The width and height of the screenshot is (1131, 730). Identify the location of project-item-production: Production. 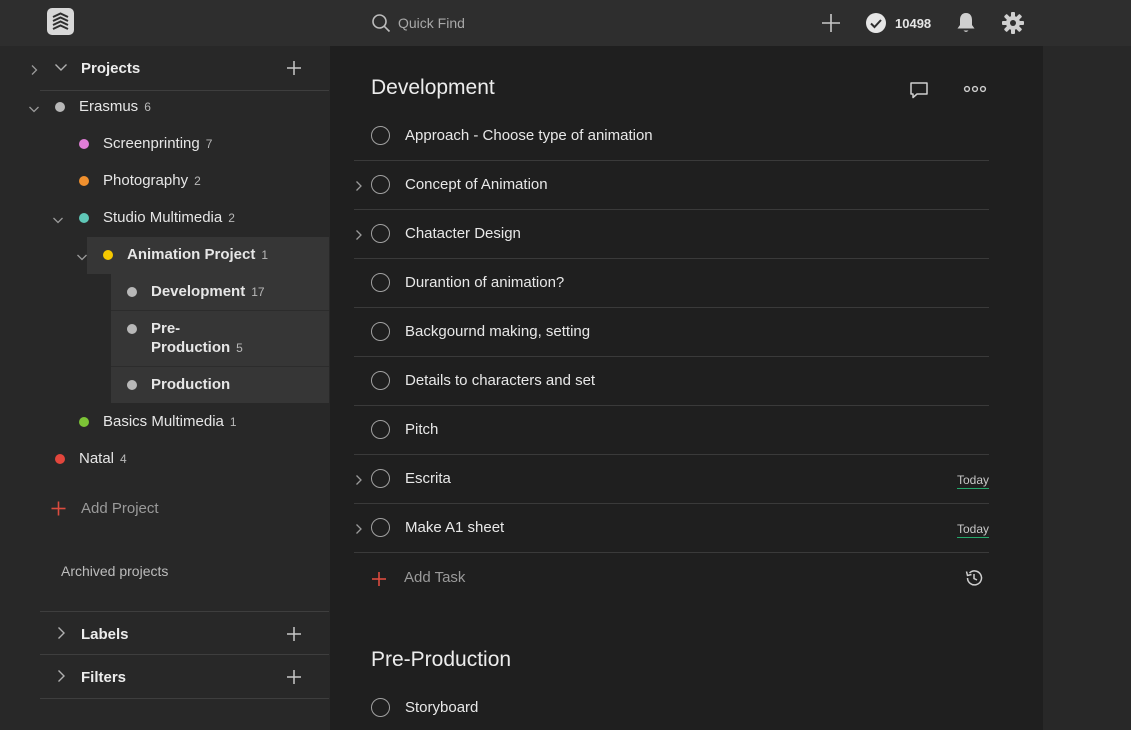
(178, 384).